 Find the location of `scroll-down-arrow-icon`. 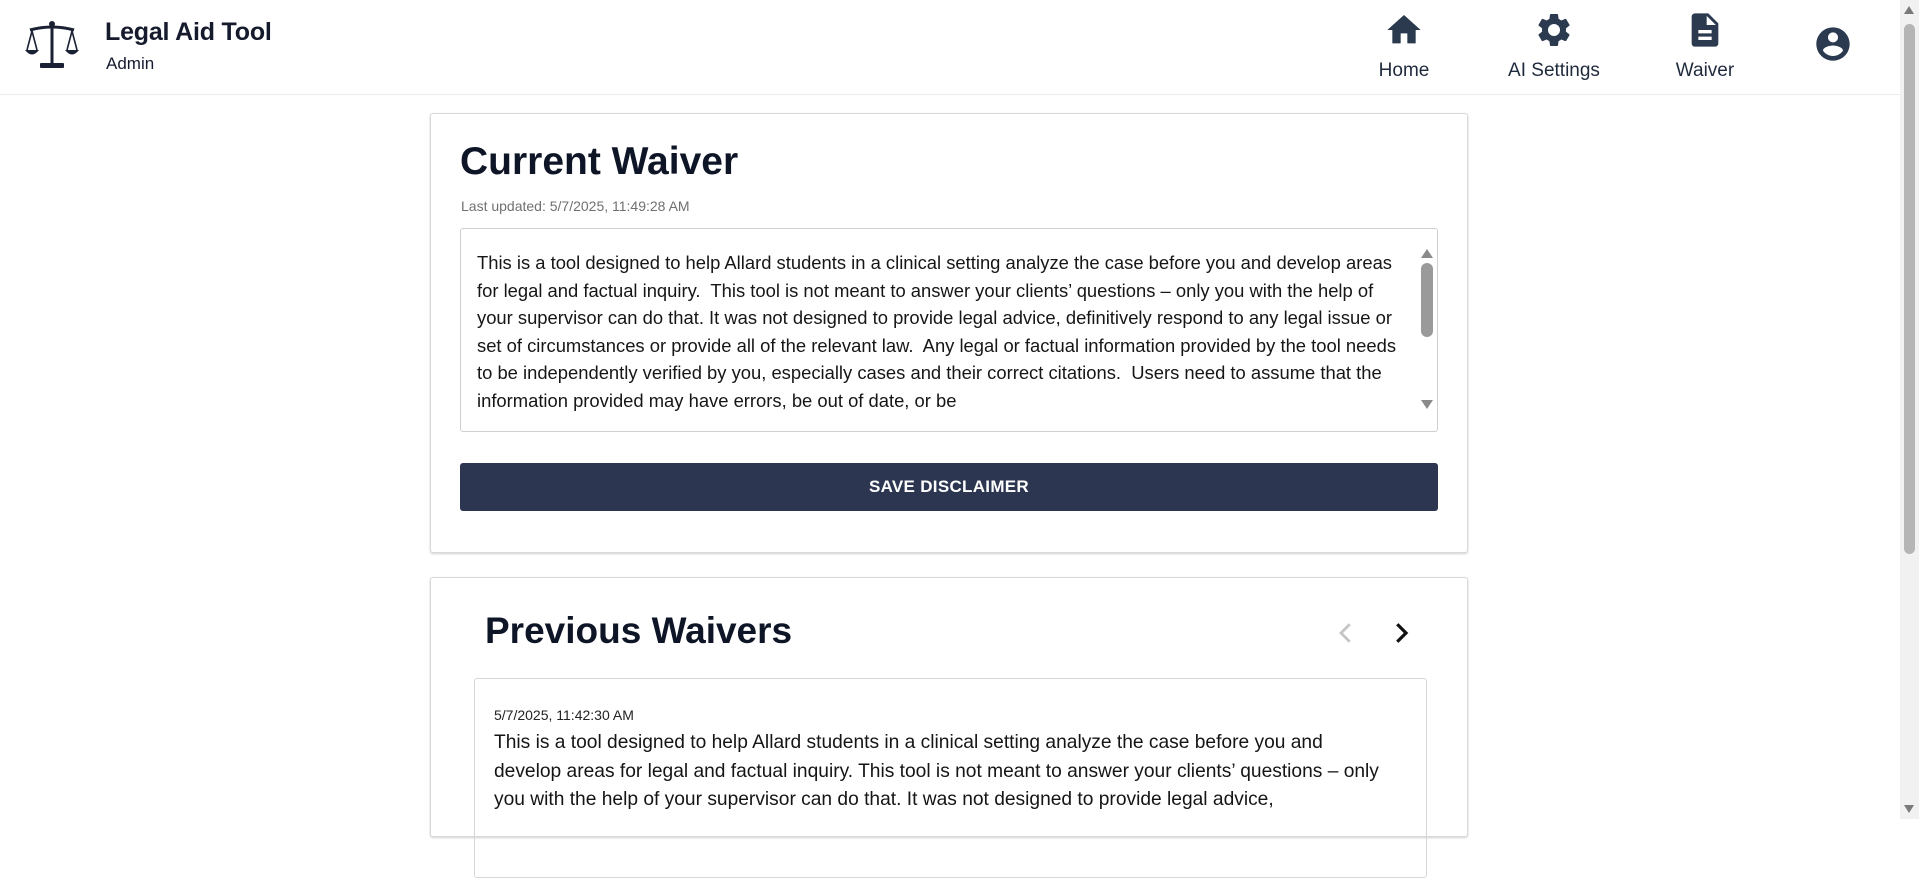

scroll-down-arrow-icon is located at coordinates (1427, 404).